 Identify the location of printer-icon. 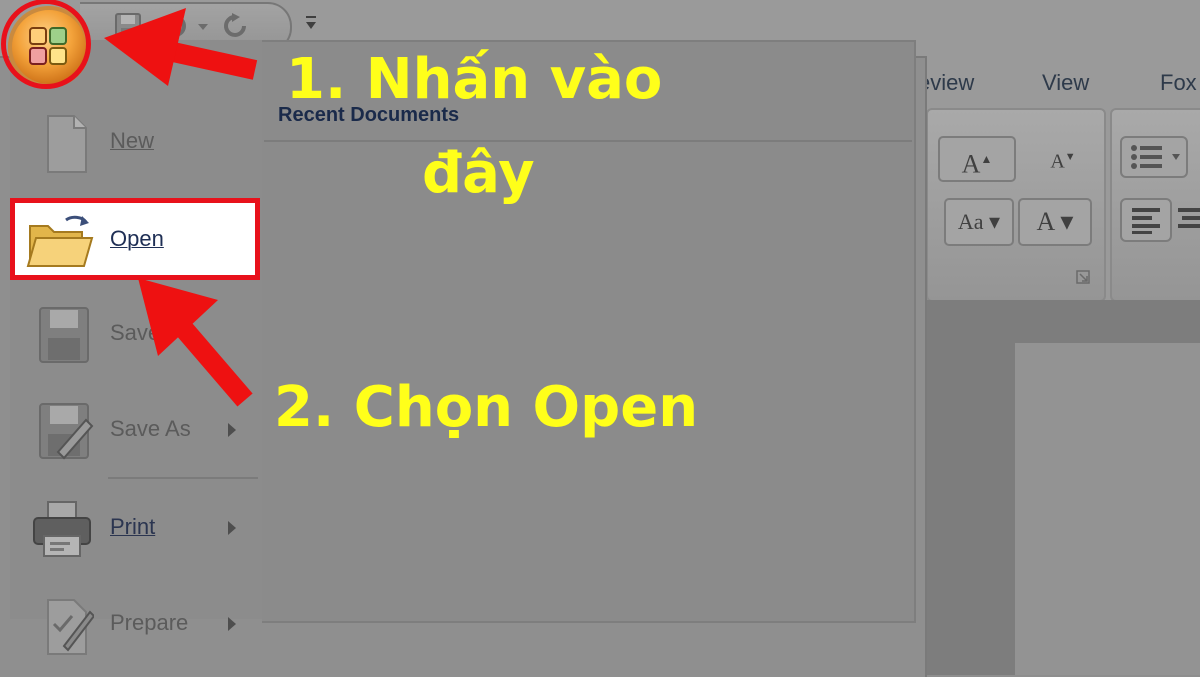
(62, 529).